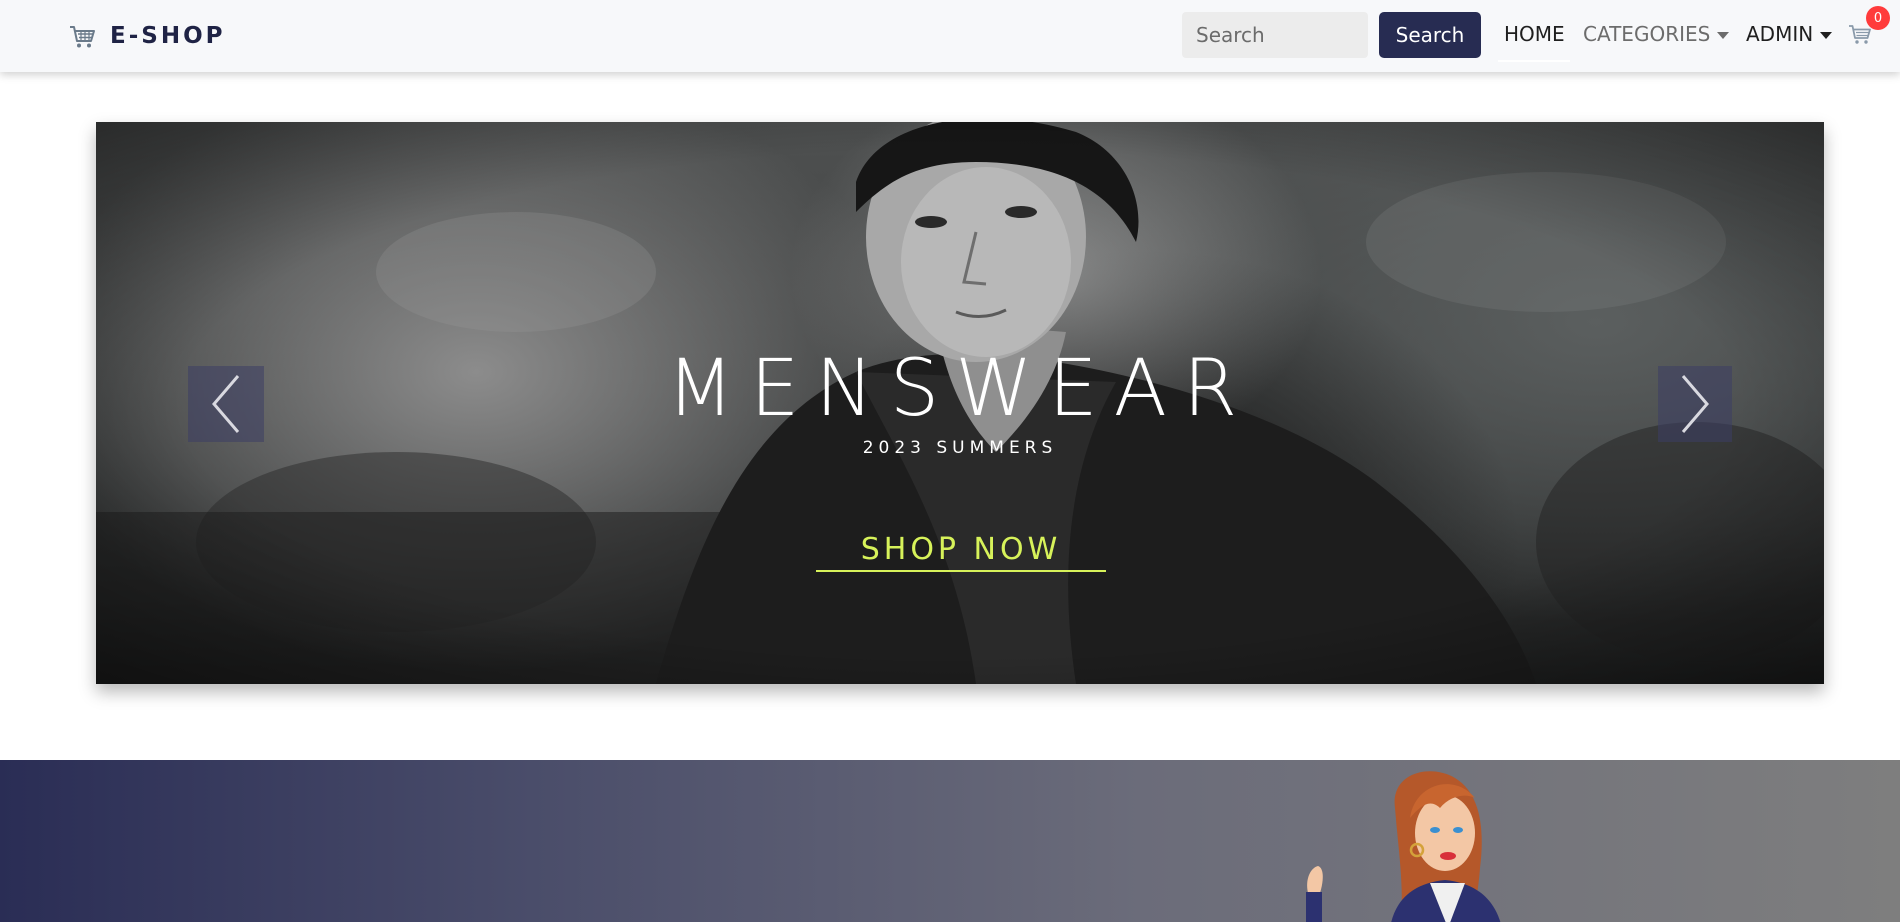  Describe the element at coordinates (961, 551) in the screenshot. I see `shop-now-link: SHOP NOW` at that location.